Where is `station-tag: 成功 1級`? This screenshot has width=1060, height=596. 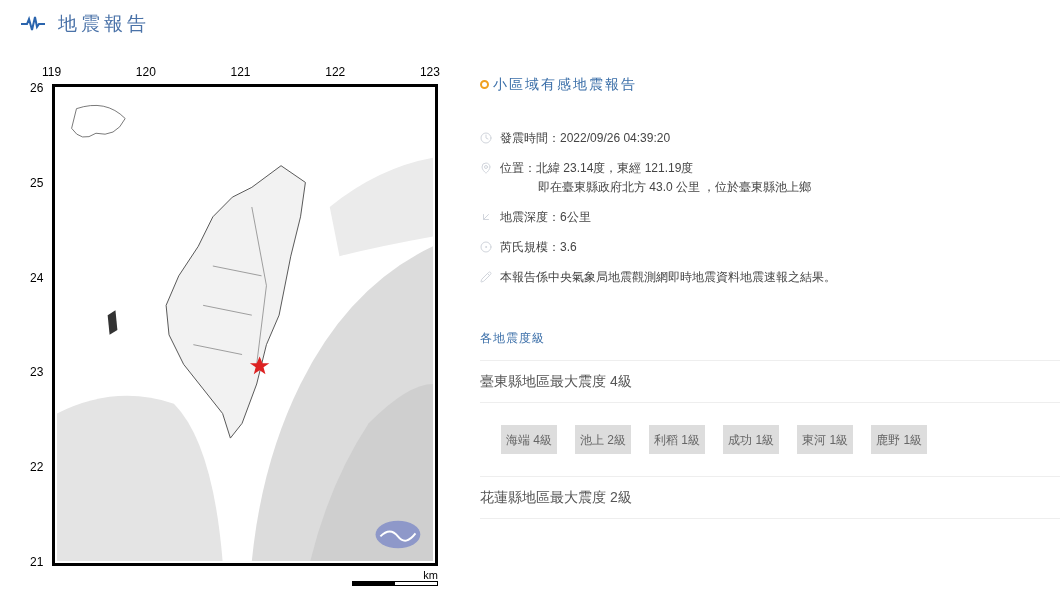 station-tag: 成功 1級 is located at coordinates (751, 439).